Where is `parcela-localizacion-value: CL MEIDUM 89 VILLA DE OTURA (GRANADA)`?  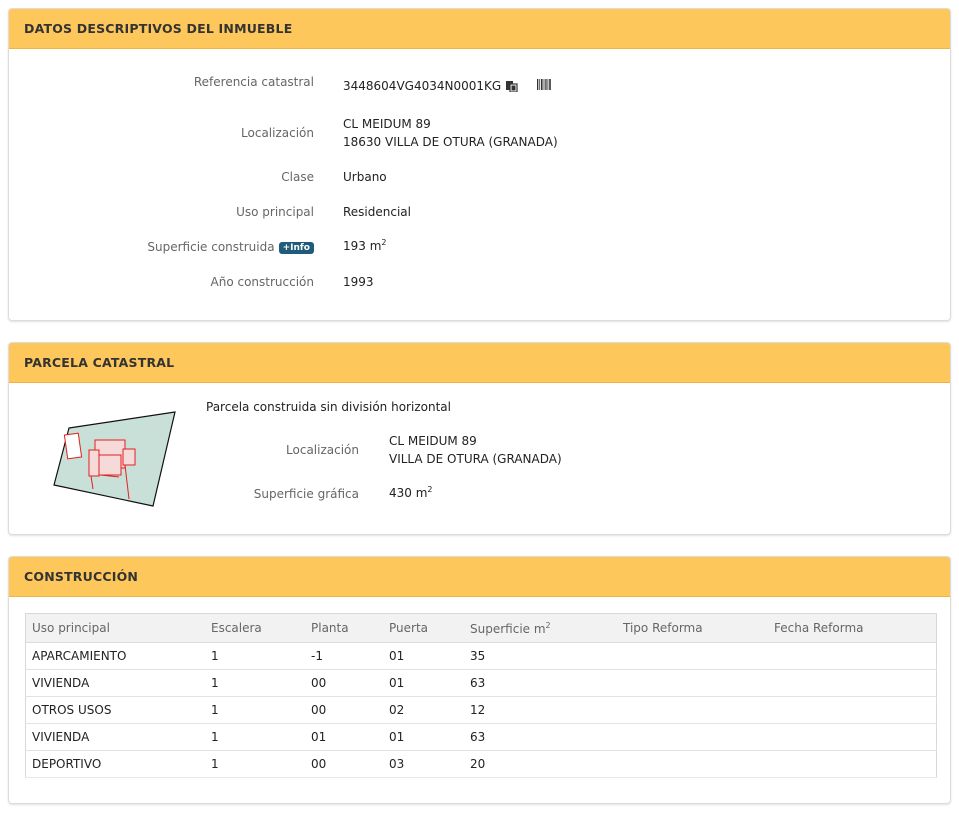 parcela-localizacion-value: CL MEIDUM 89 VILLA DE OTURA (GRANADA) is located at coordinates (475, 450).